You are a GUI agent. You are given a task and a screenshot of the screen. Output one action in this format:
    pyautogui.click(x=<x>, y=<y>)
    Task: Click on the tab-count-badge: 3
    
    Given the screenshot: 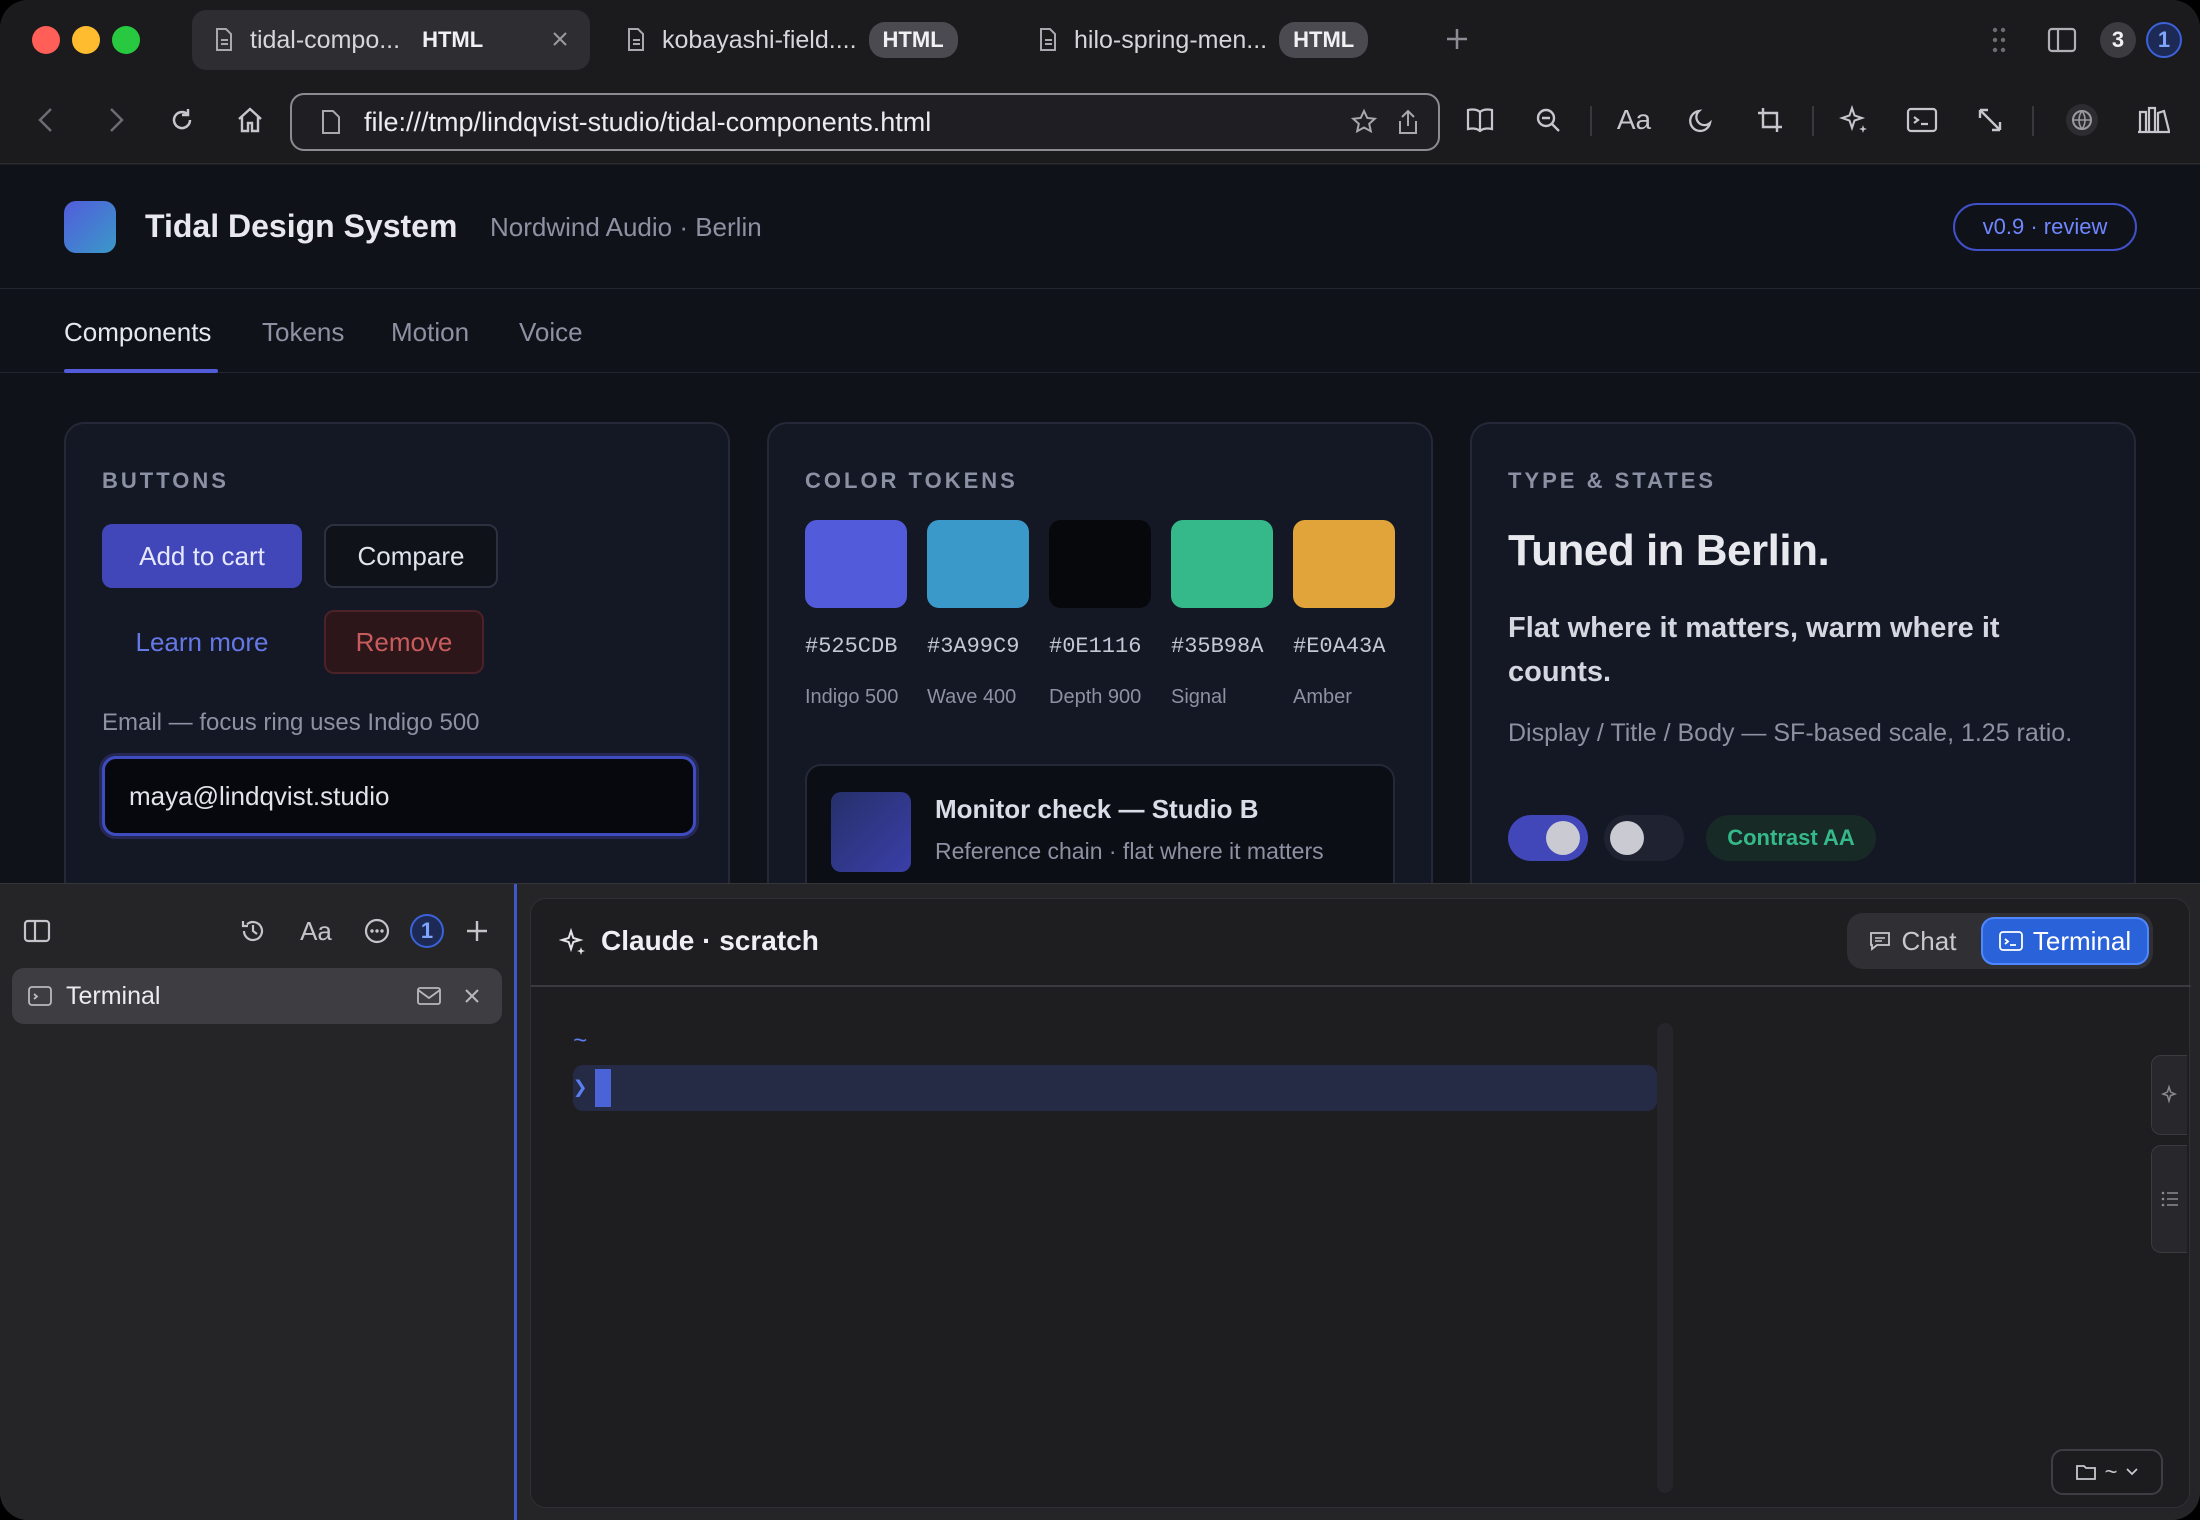 What is the action you would take?
    pyautogui.click(x=2118, y=40)
    